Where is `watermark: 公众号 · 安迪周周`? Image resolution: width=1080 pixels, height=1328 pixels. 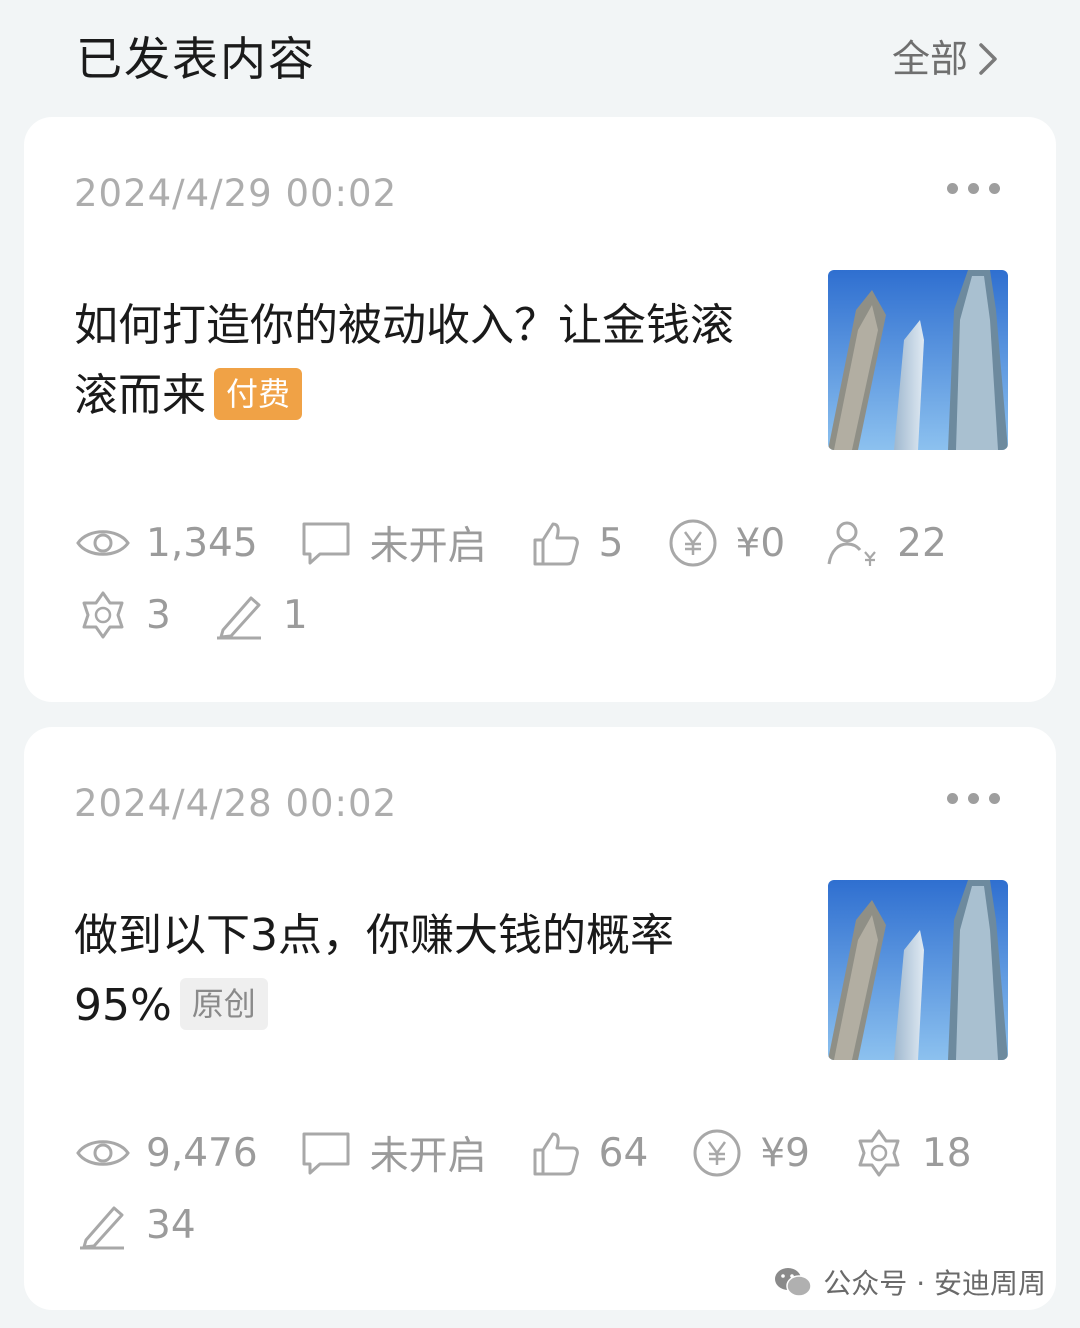 watermark: 公众号 · 安迪周周 is located at coordinates (909, 1282).